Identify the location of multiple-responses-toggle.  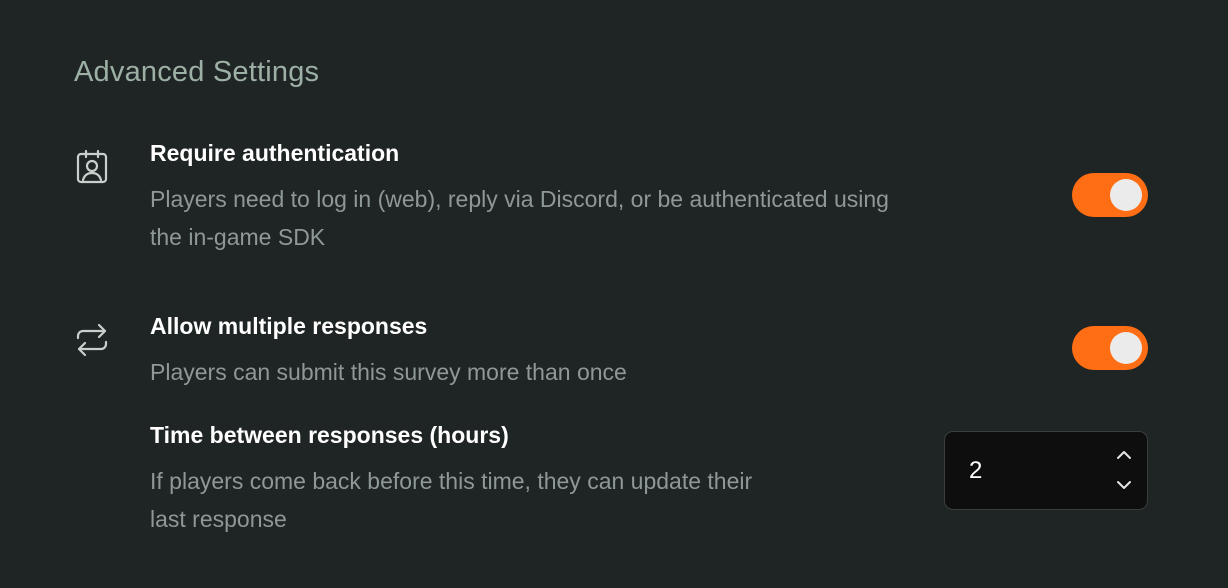
(1110, 348).